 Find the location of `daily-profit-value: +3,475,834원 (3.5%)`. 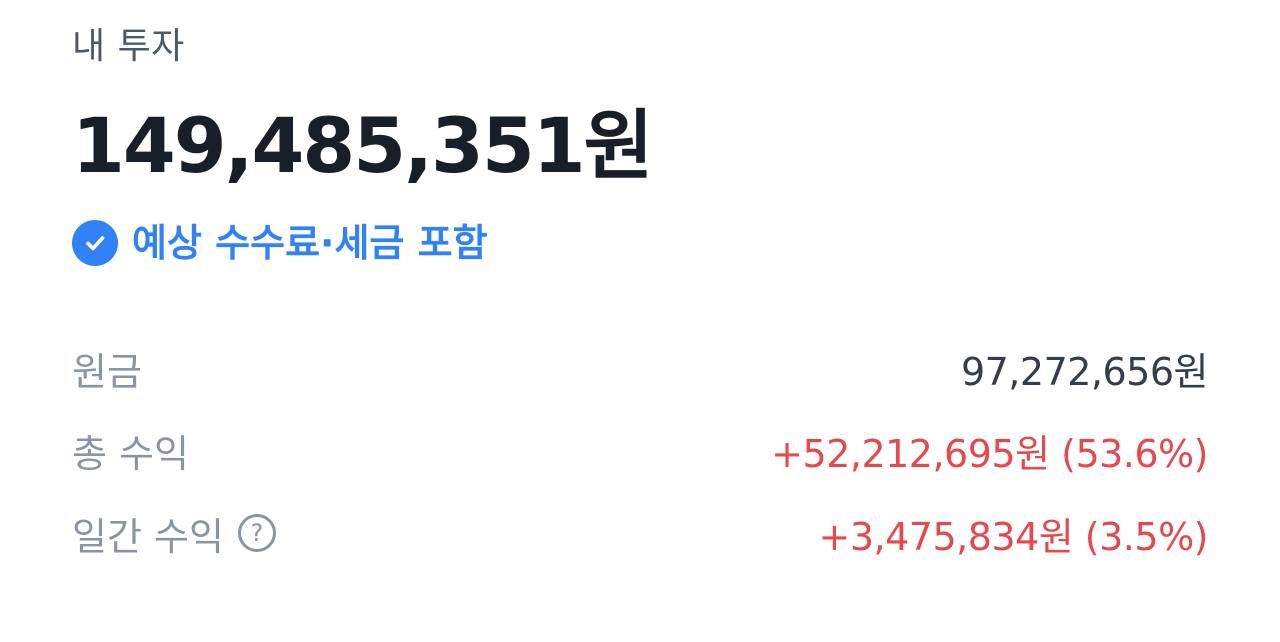

daily-profit-value: +3,475,834원 (3.5%) is located at coordinates (1013, 536).